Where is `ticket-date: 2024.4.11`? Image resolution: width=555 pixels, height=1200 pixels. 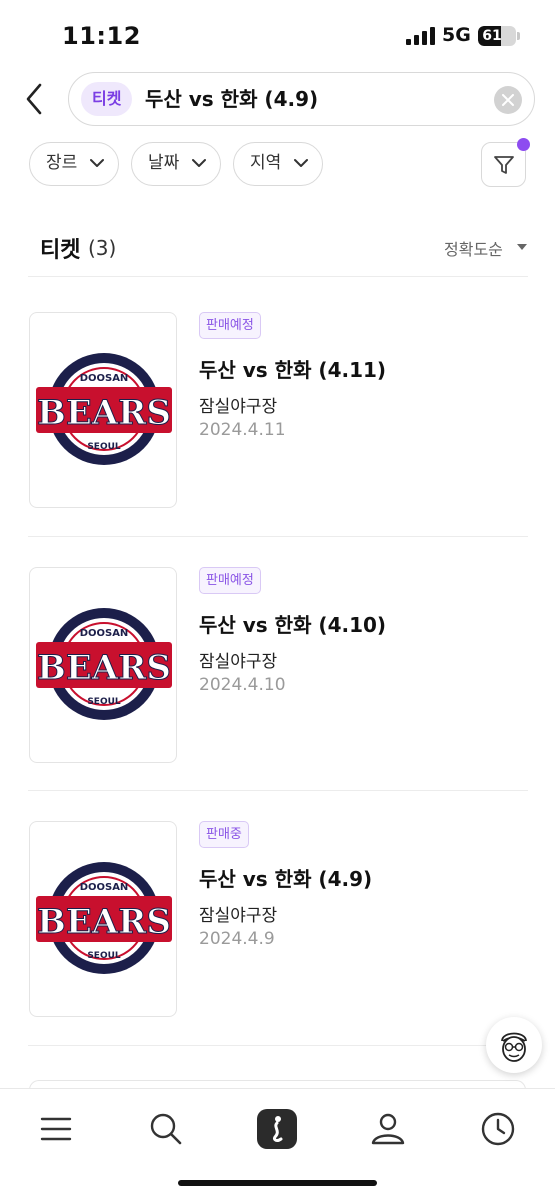
ticket-date: 2024.4.11 is located at coordinates (242, 430).